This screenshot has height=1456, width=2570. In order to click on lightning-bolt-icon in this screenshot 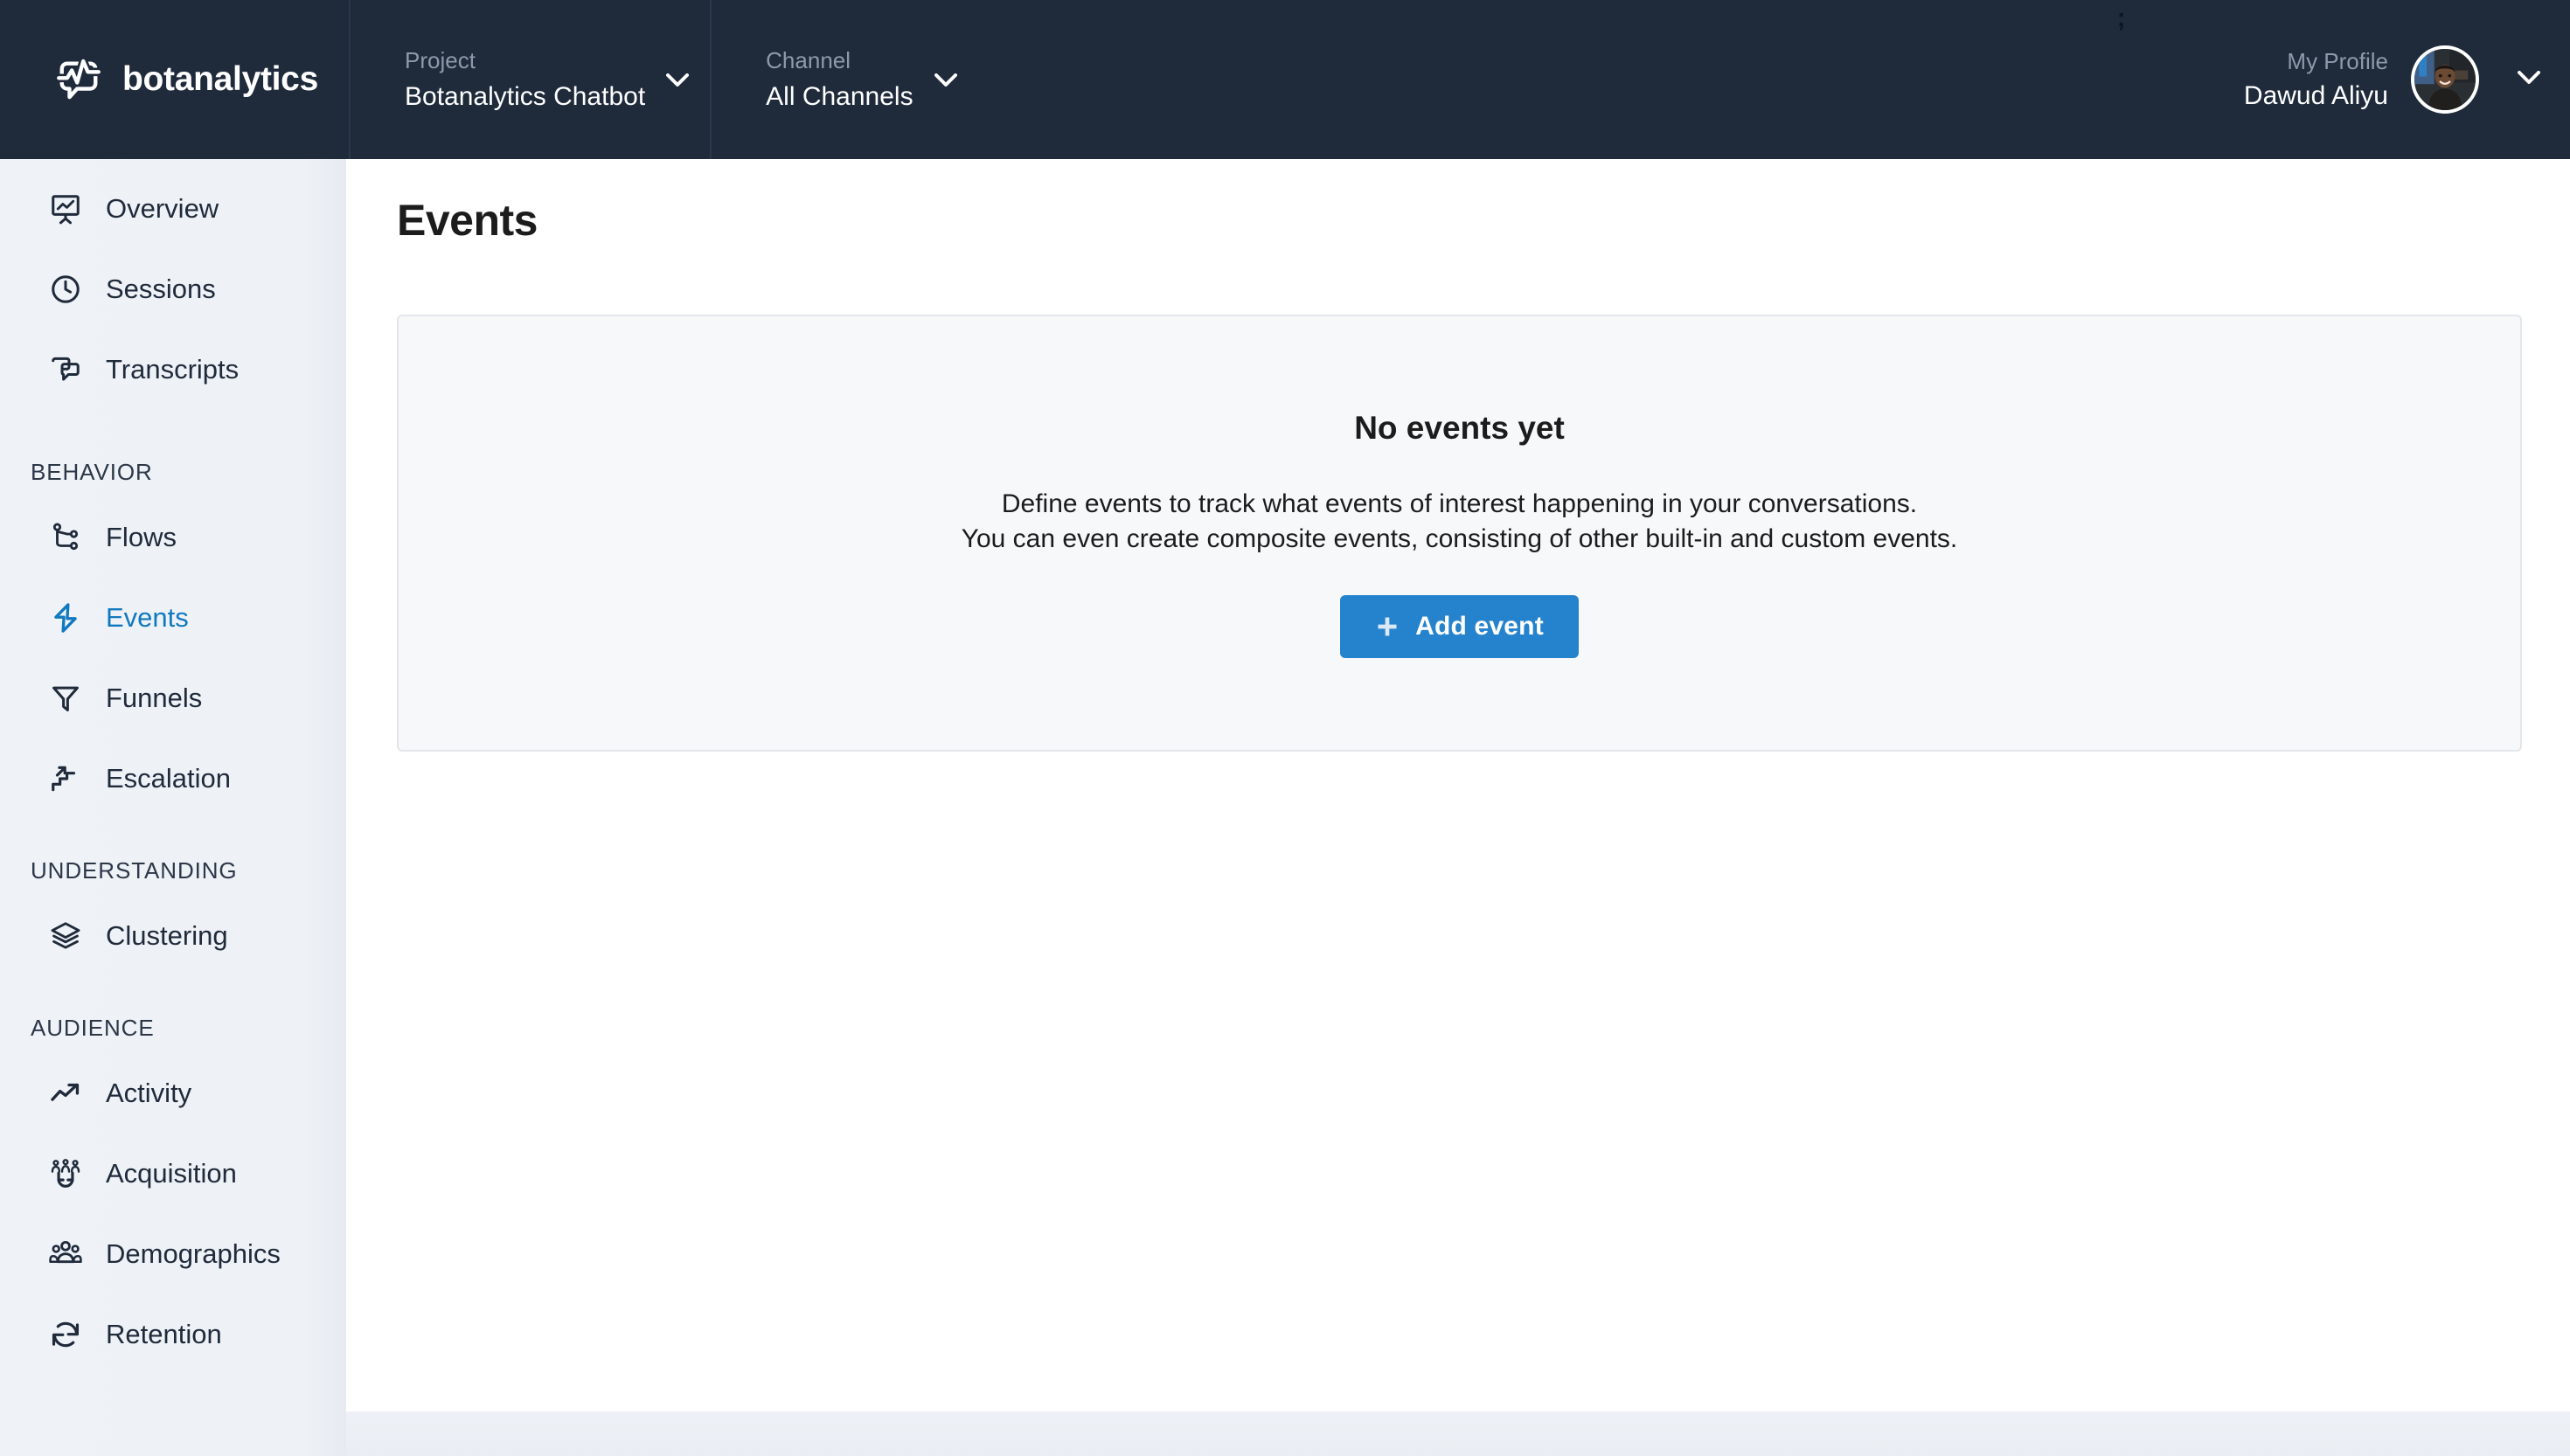, I will do `click(65, 617)`.